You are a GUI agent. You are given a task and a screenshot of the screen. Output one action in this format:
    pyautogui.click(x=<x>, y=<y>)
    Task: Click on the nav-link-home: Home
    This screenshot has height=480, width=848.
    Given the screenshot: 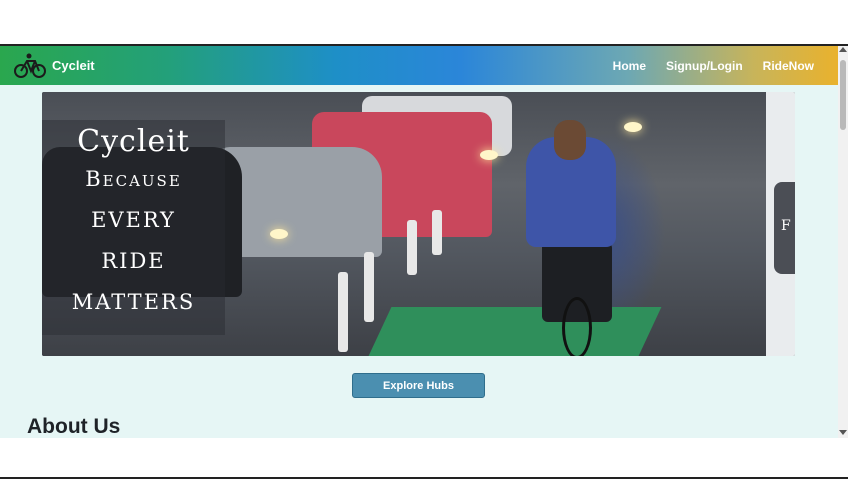 What is the action you would take?
    pyautogui.click(x=629, y=66)
    